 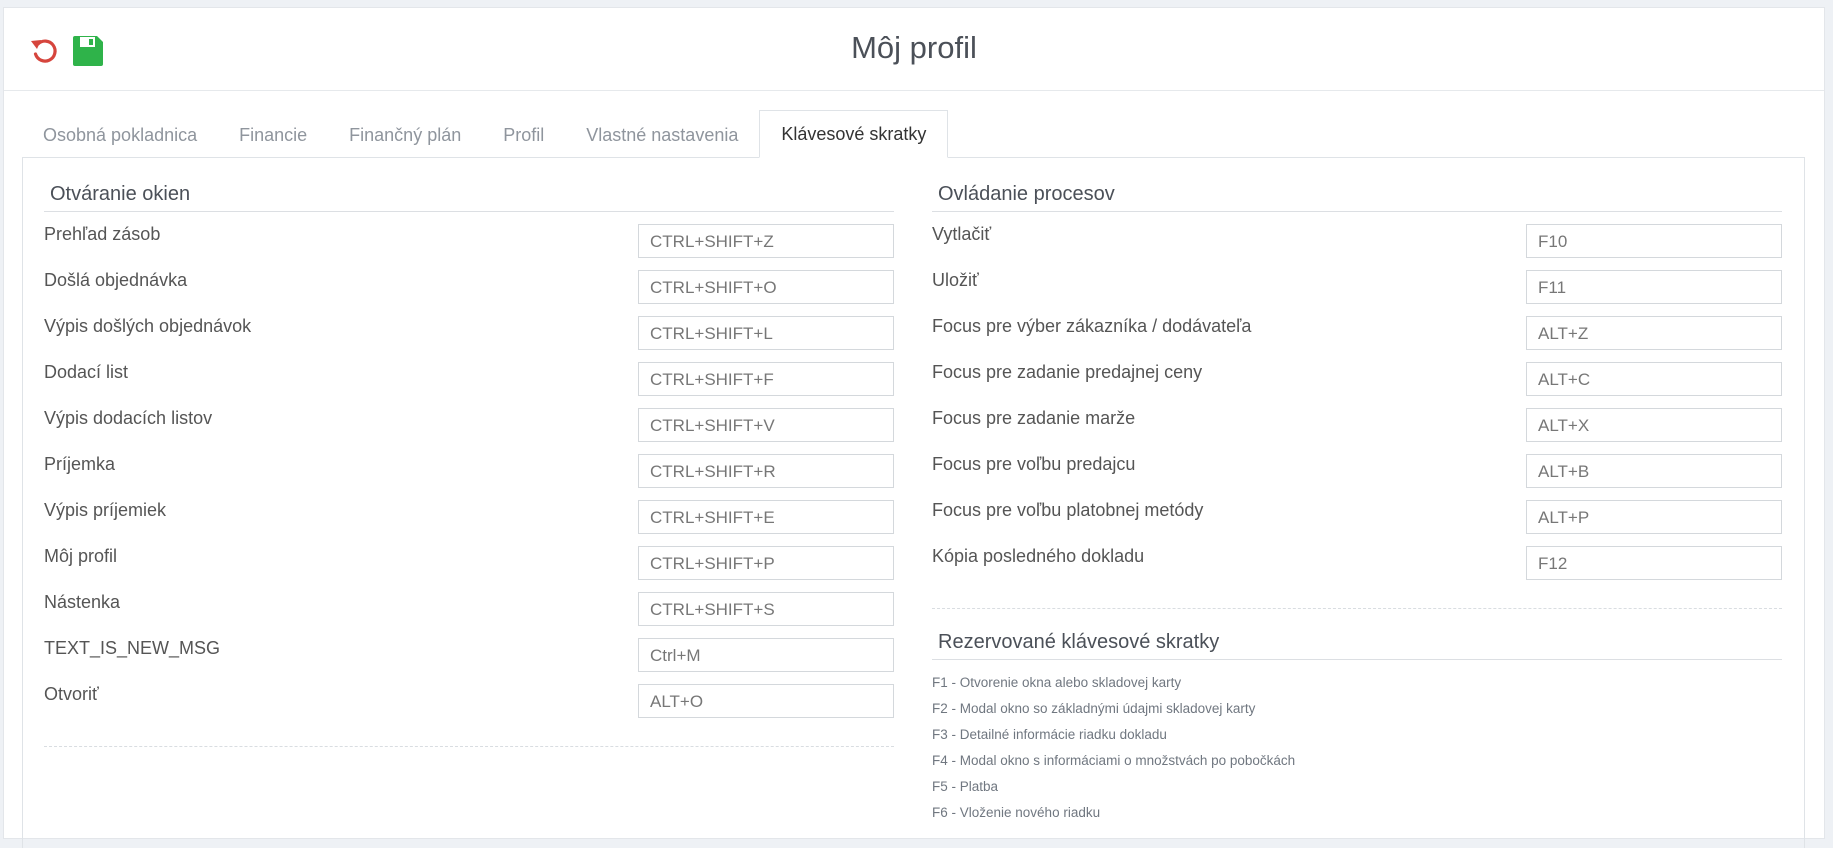 What do you see at coordinates (469, 514) in the screenshot?
I see `shortcut-row: Výpis príjemiek CTRL+SHIFT+E` at bounding box center [469, 514].